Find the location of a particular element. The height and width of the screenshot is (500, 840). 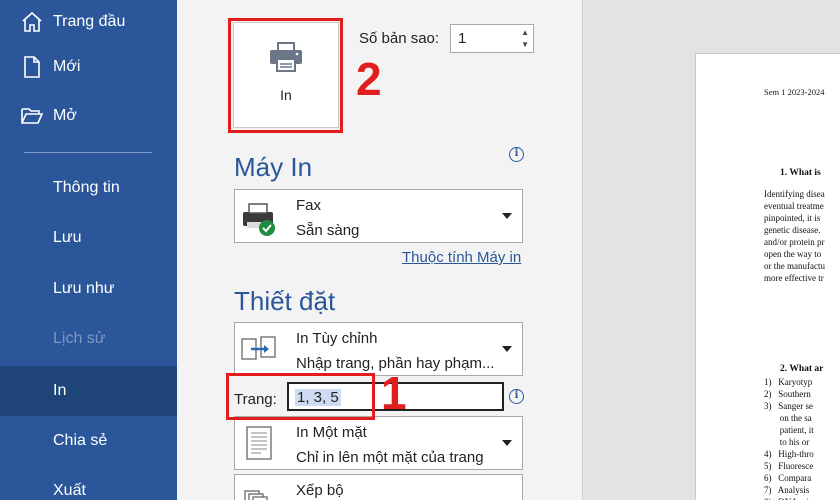

collate-icon is located at coordinates (256, 495).